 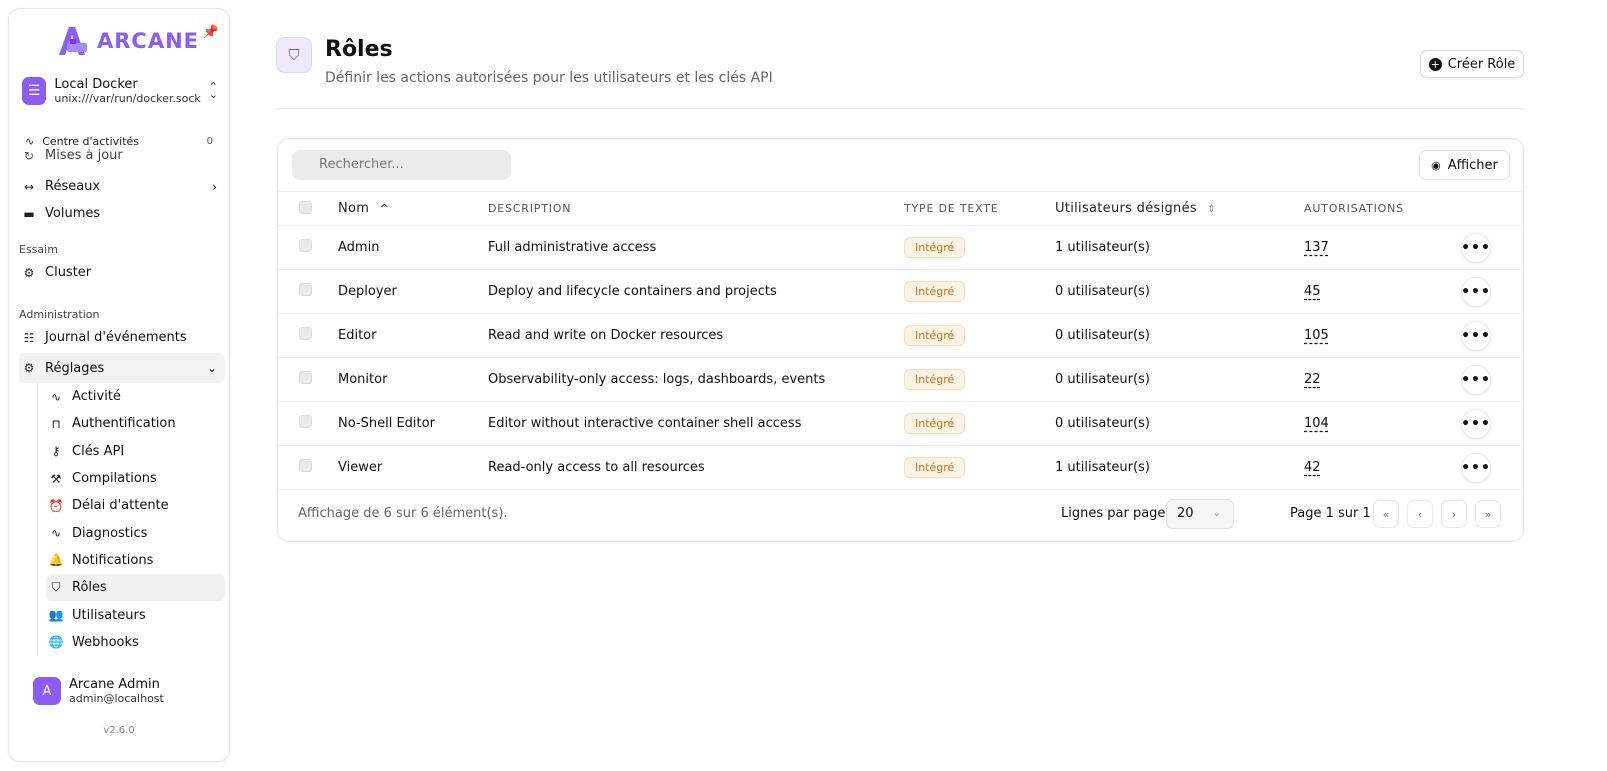 What do you see at coordinates (122, 186) in the screenshot?
I see `sidebar-item-networks: ↔ Réseaux ›` at bounding box center [122, 186].